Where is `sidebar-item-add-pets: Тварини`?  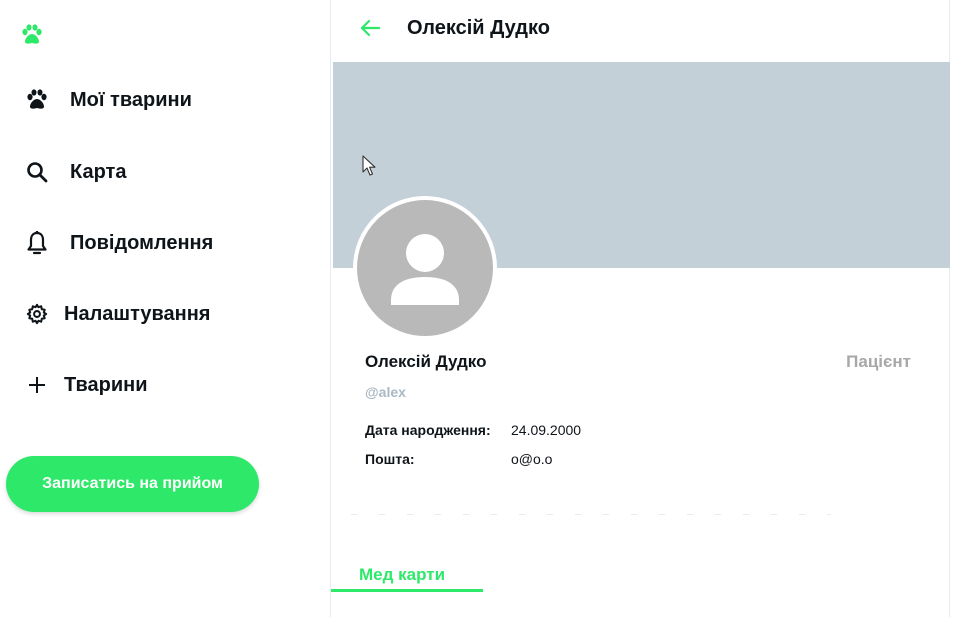 sidebar-item-add-pets: Тварини is located at coordinates (86, 385).